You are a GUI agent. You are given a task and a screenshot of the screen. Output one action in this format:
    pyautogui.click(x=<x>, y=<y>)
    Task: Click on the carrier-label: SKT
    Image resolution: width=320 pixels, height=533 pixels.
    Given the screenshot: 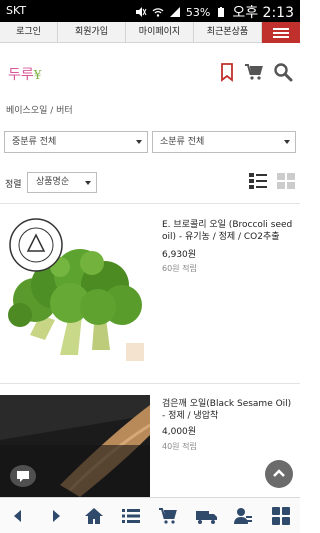 What is the action you would take?
    pyautogui.click(x=16, y=10)
    